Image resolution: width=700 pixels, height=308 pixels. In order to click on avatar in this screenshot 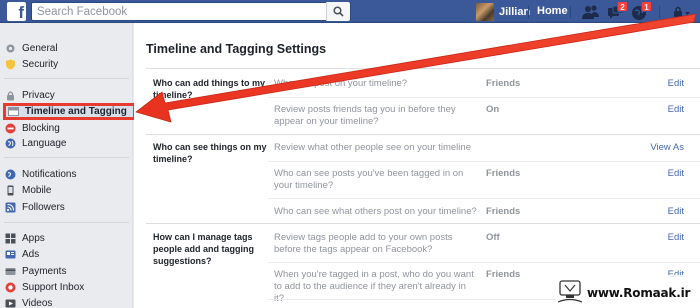, I will do `click(485, 11)`.